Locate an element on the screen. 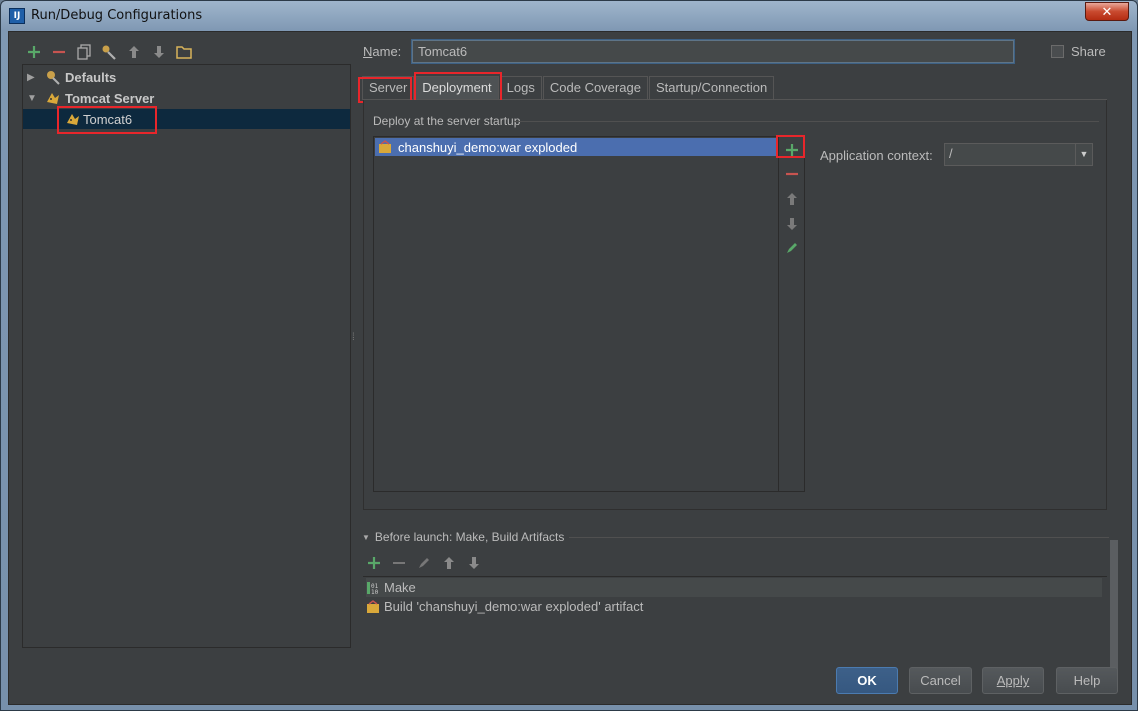 This screenshot has width=1138, height=711. intellij-icon: IJ is located at coordinates (17, 16).